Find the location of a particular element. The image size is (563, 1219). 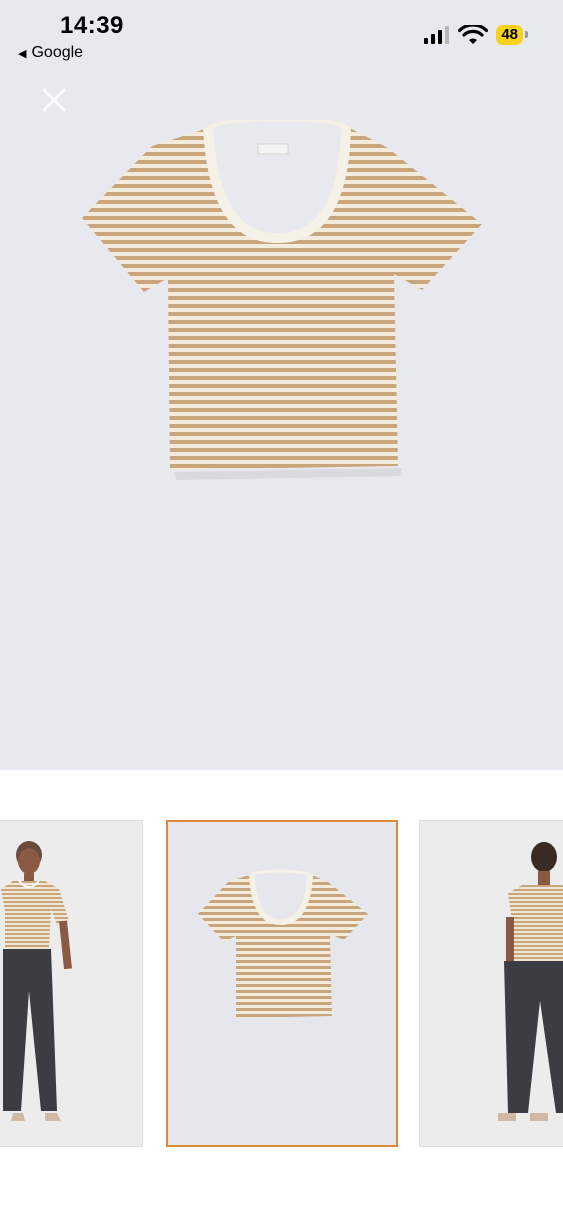

status-time: 14:39 is located at coordinates (92, 25).